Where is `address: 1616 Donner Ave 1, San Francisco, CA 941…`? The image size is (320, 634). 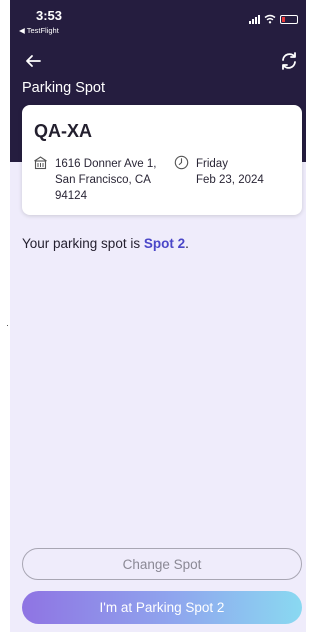
address: 1616 Donner Ave 1, San Francisco, CA 941… is located at coordinates (115, 180).